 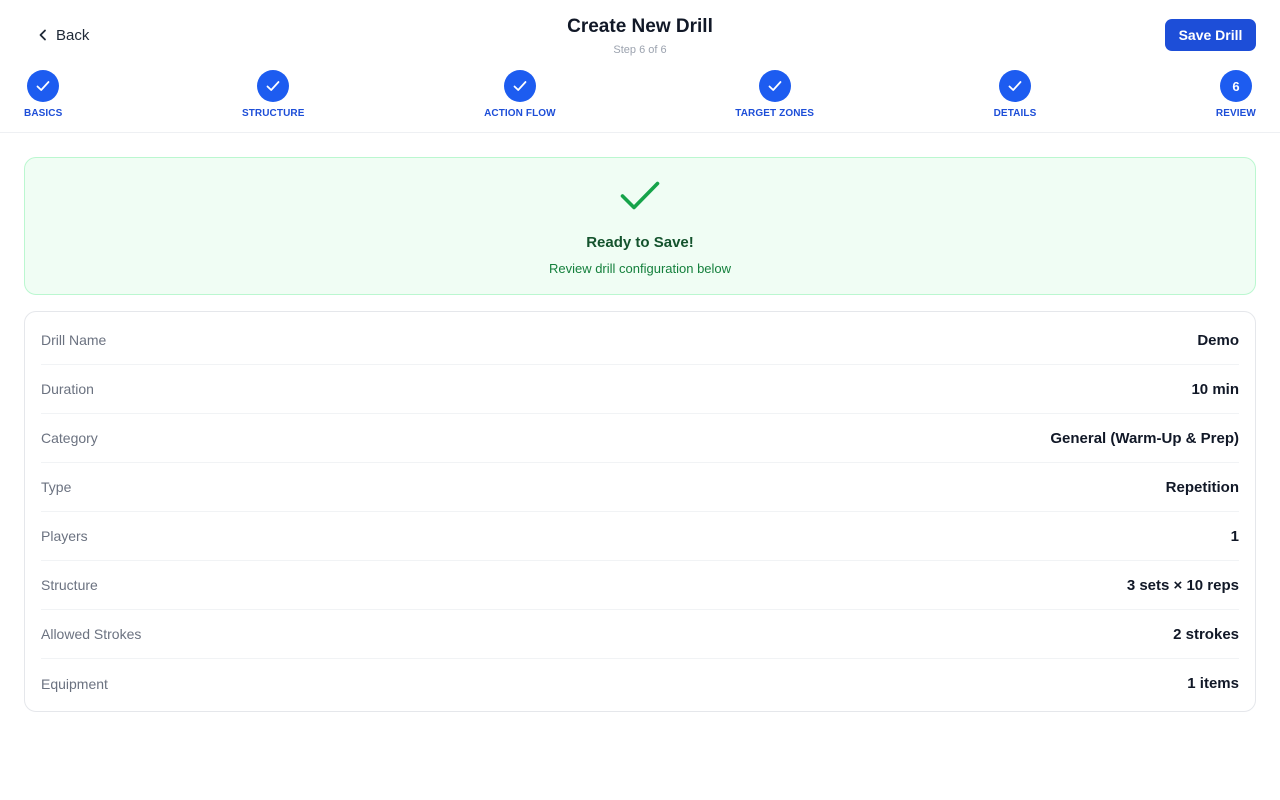 I want to click on summary-row-equipment: Equipment 1 items, so click(x=640, y=683).